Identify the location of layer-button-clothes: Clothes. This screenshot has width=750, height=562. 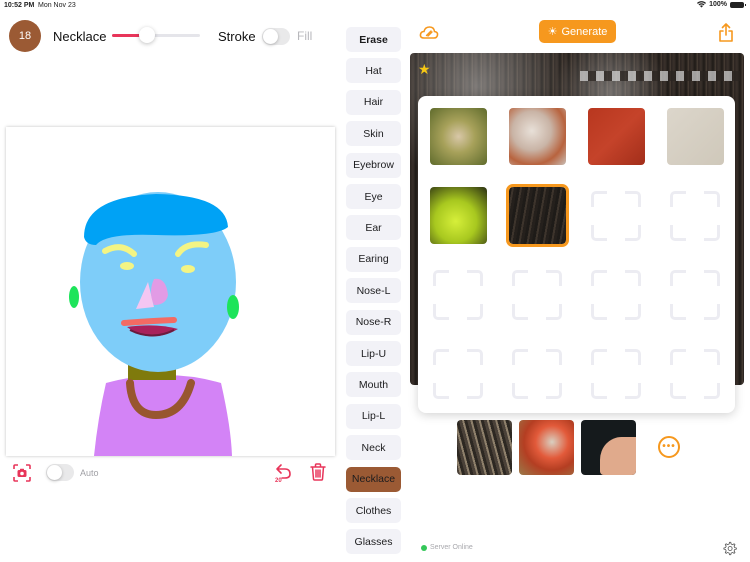
(373, 510).